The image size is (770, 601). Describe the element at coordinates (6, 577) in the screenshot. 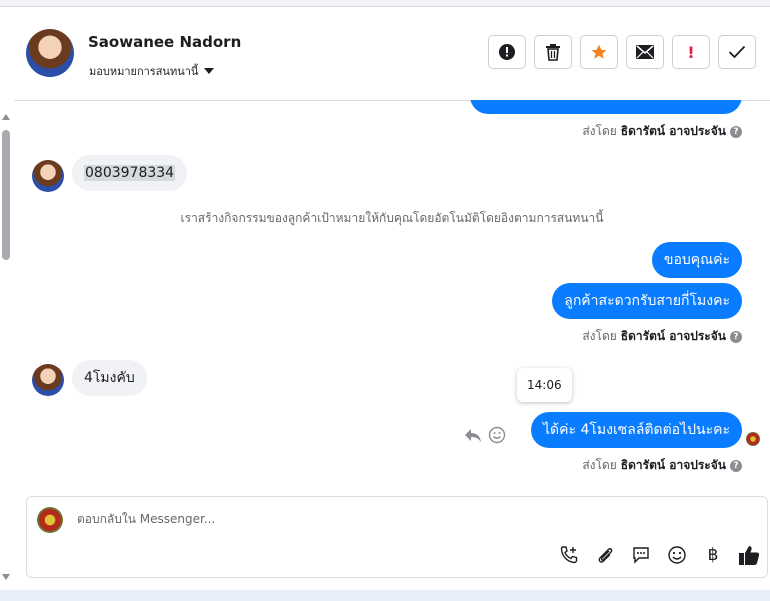

I see `scroll-down-arrow-icon` at that location.